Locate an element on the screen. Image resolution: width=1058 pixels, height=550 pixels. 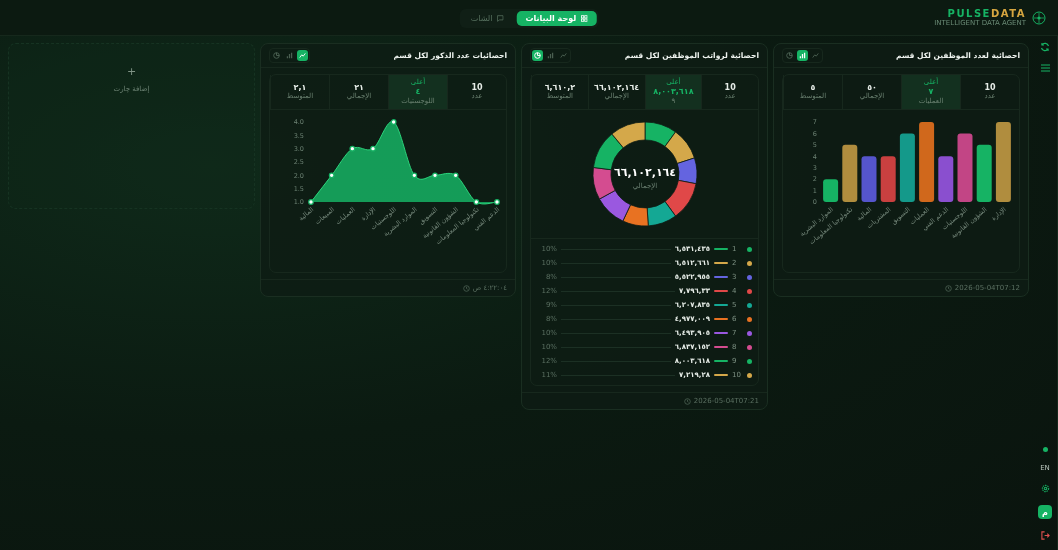
stat-value: ٦,٦١٠,٢ is located at coordinates (560, 87).